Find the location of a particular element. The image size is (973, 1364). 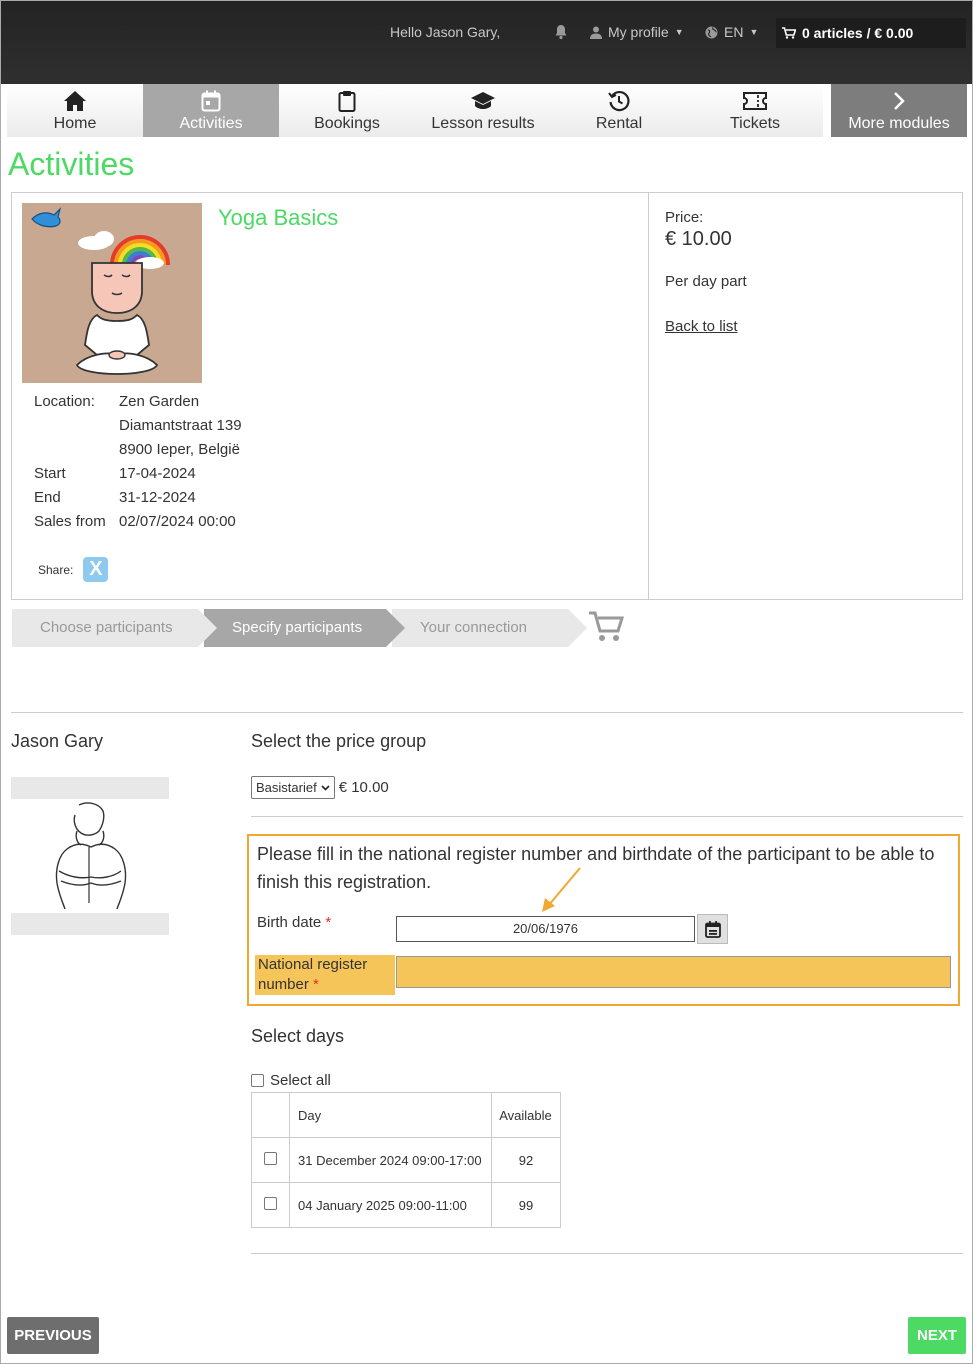

address-line2: 8900 Ieper, België is located at coordinates (179, 449).